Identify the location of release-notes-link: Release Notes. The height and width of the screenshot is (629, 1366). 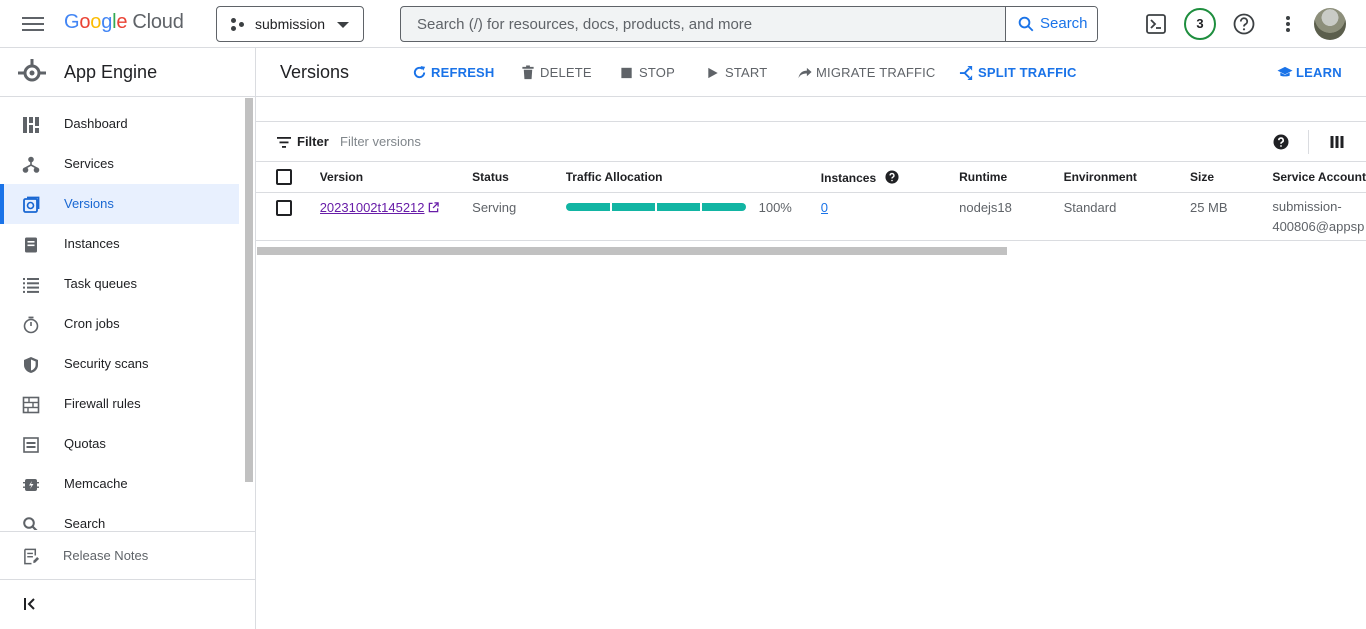
(127, 555).